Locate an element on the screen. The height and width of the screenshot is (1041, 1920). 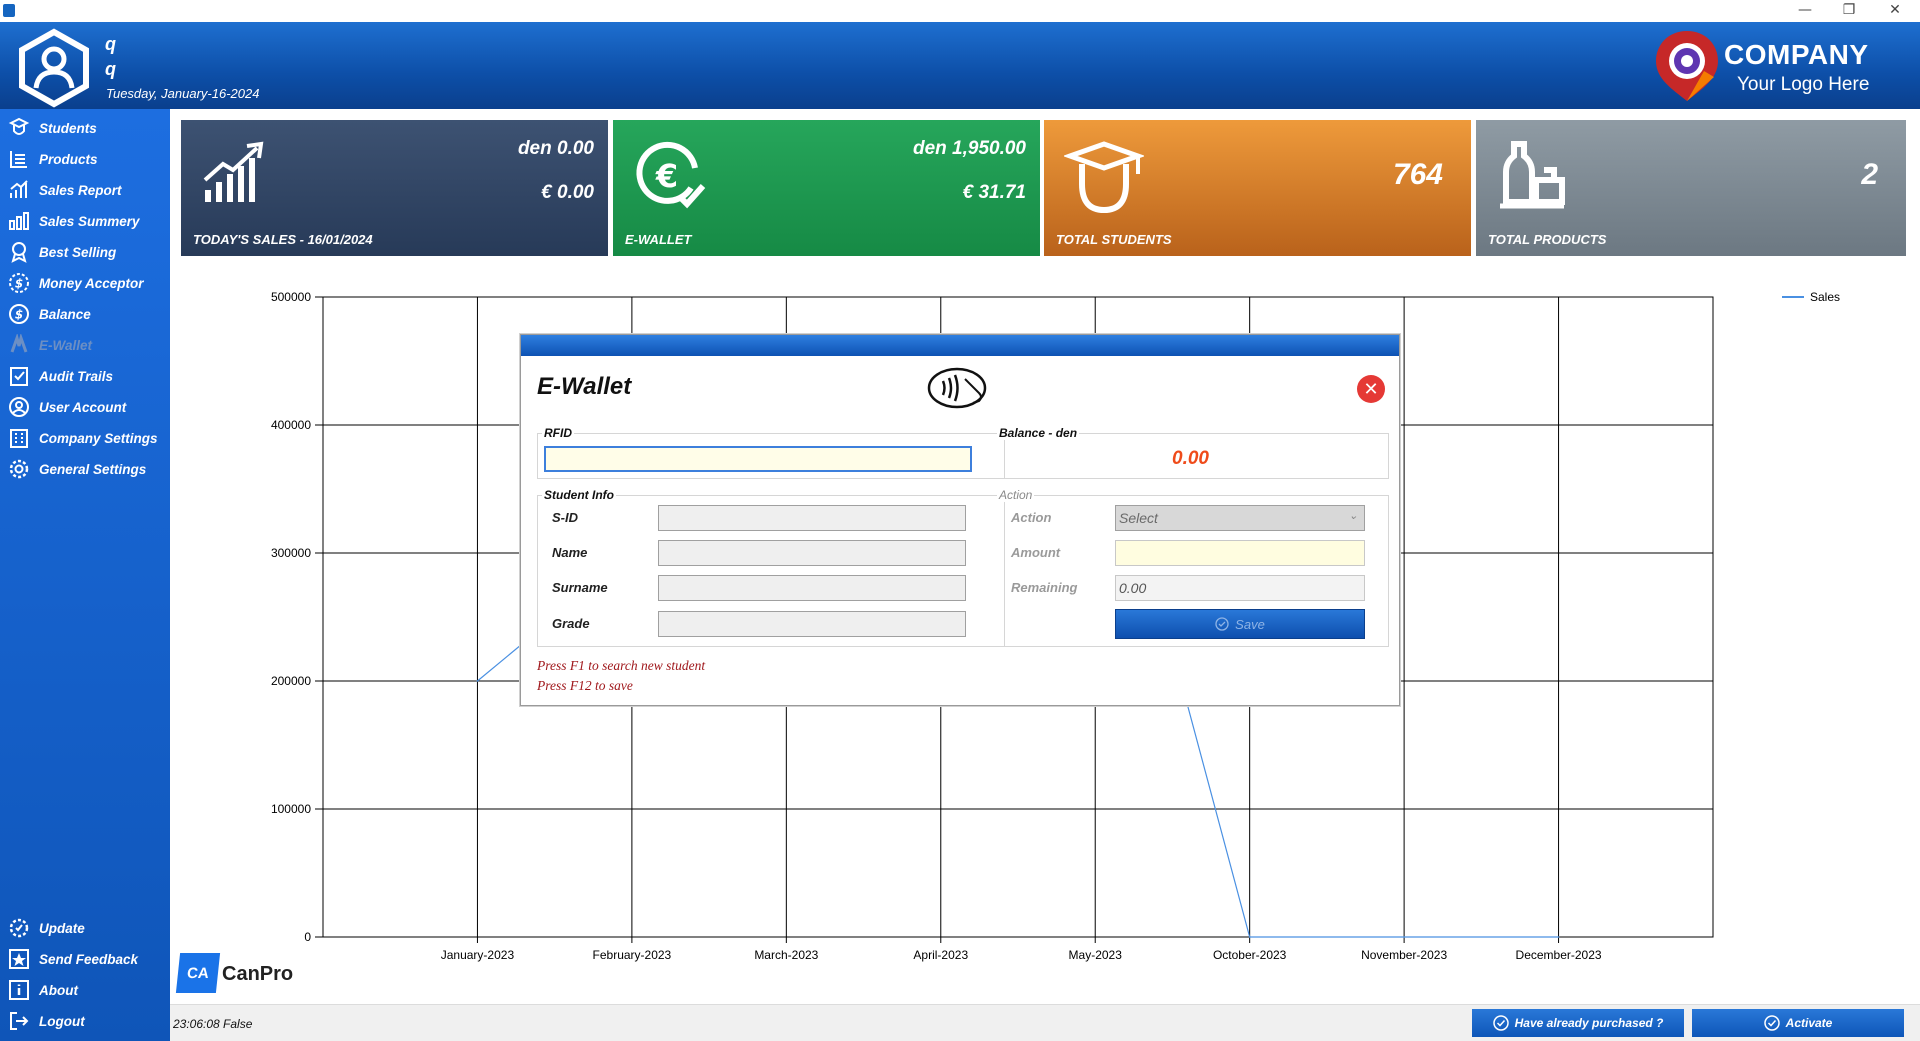
sidebar-item-label: Sales Summery is located at coordinates (89, 221).